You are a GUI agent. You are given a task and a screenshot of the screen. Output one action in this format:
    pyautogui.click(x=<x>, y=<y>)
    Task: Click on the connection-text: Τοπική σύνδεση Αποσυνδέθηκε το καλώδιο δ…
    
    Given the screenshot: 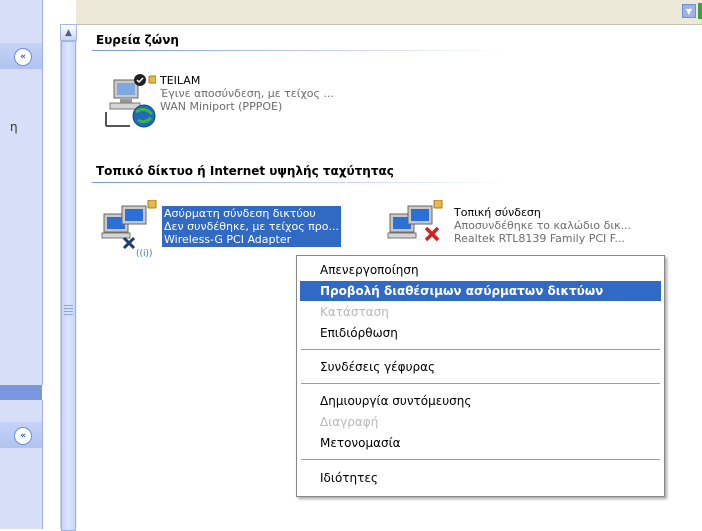 What is the action you would take?
    pyautogui.click(x=542, y=225)
    